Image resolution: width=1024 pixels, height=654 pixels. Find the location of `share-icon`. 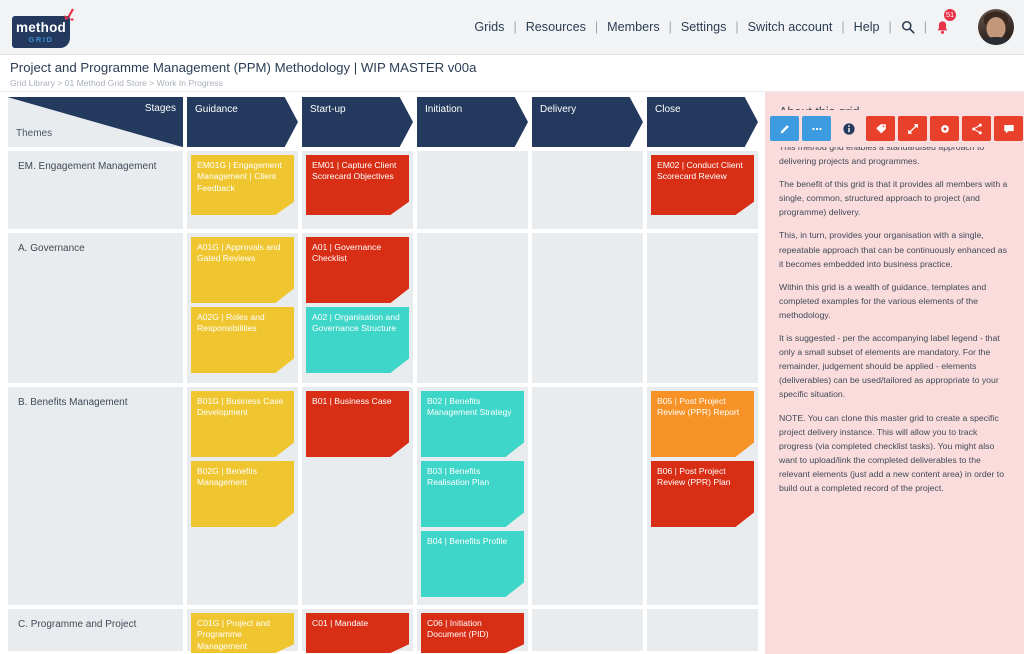

share-icon is located at coordinates (976, 128).